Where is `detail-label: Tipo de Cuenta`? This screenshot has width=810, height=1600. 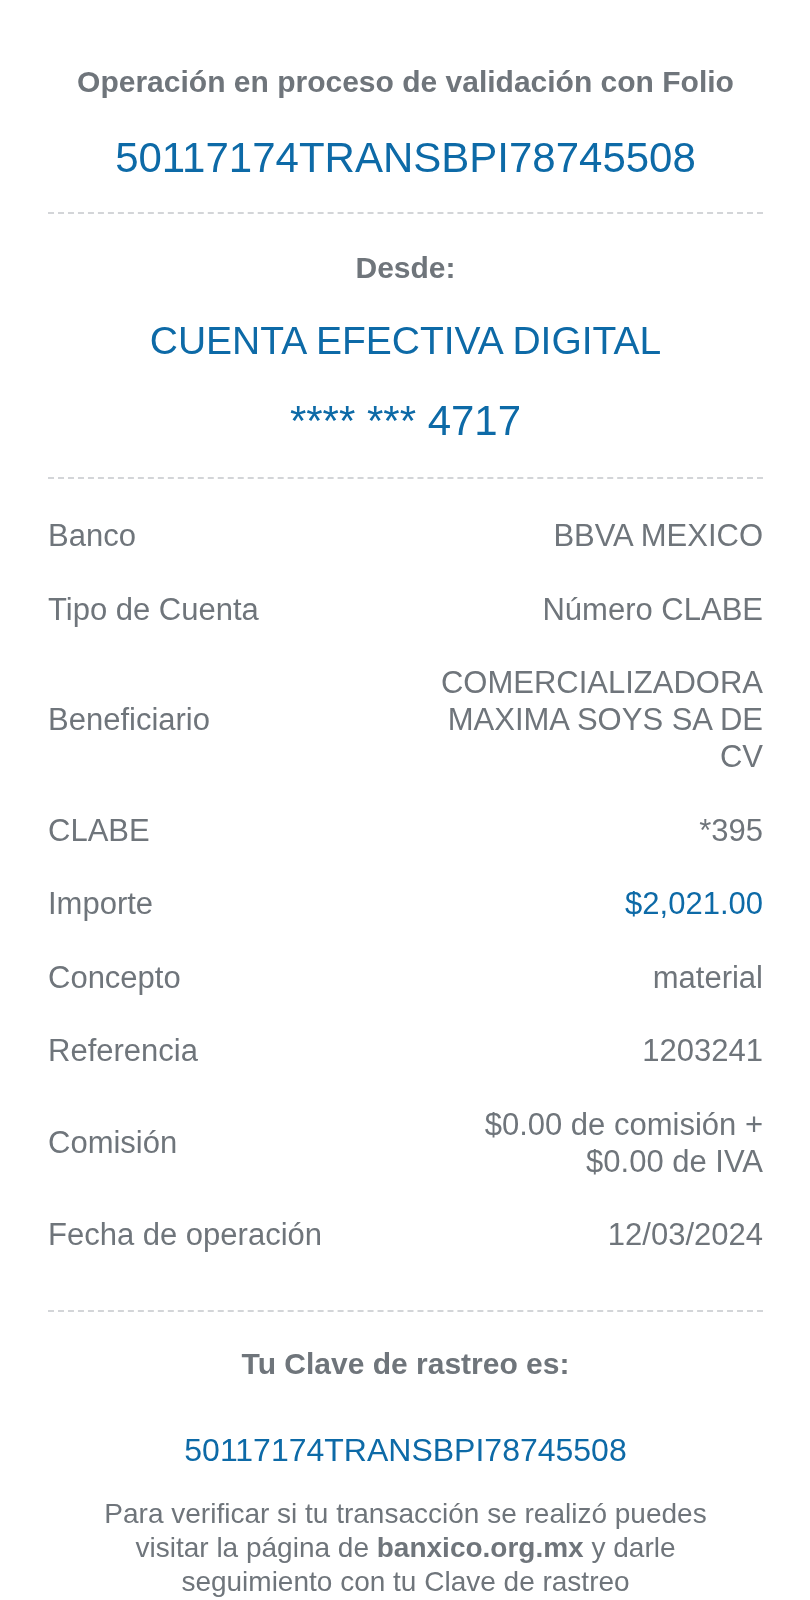 detail-label: Tipo de Cuenta is located at coordinates (153, 609).